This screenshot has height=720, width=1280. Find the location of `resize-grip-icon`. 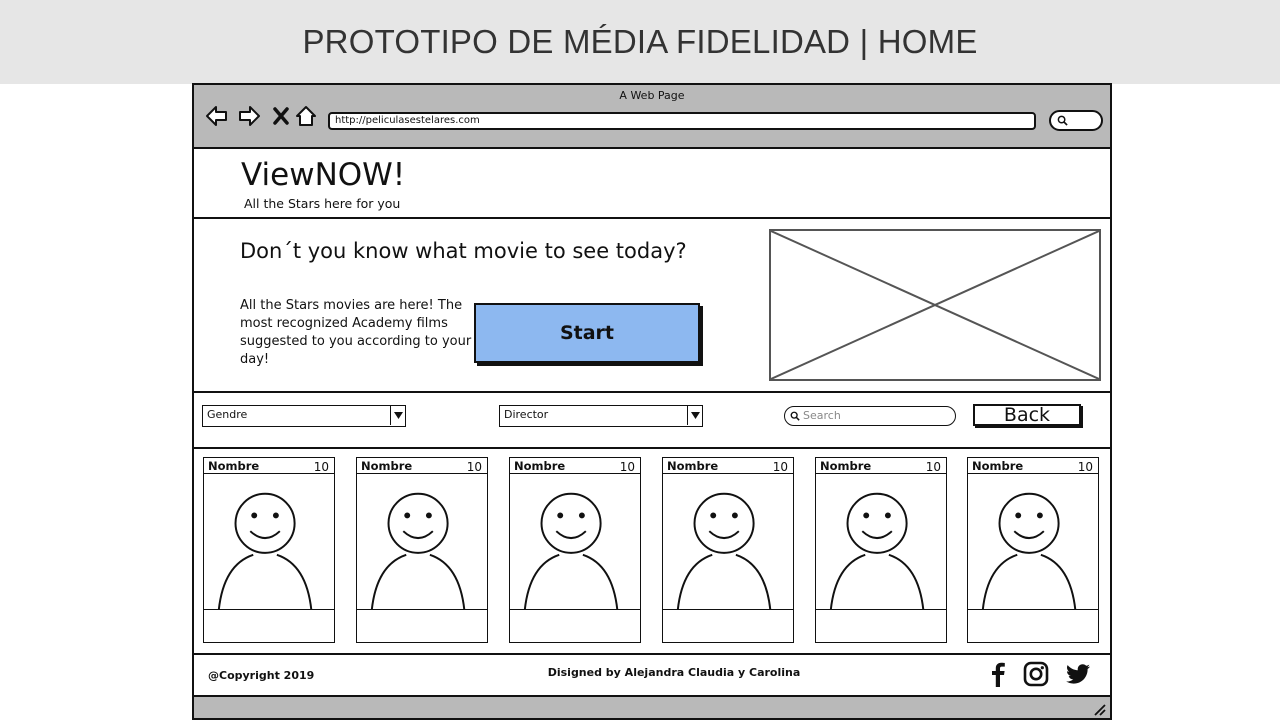

resize-grip-icon is located at coordinates (1099, 709).